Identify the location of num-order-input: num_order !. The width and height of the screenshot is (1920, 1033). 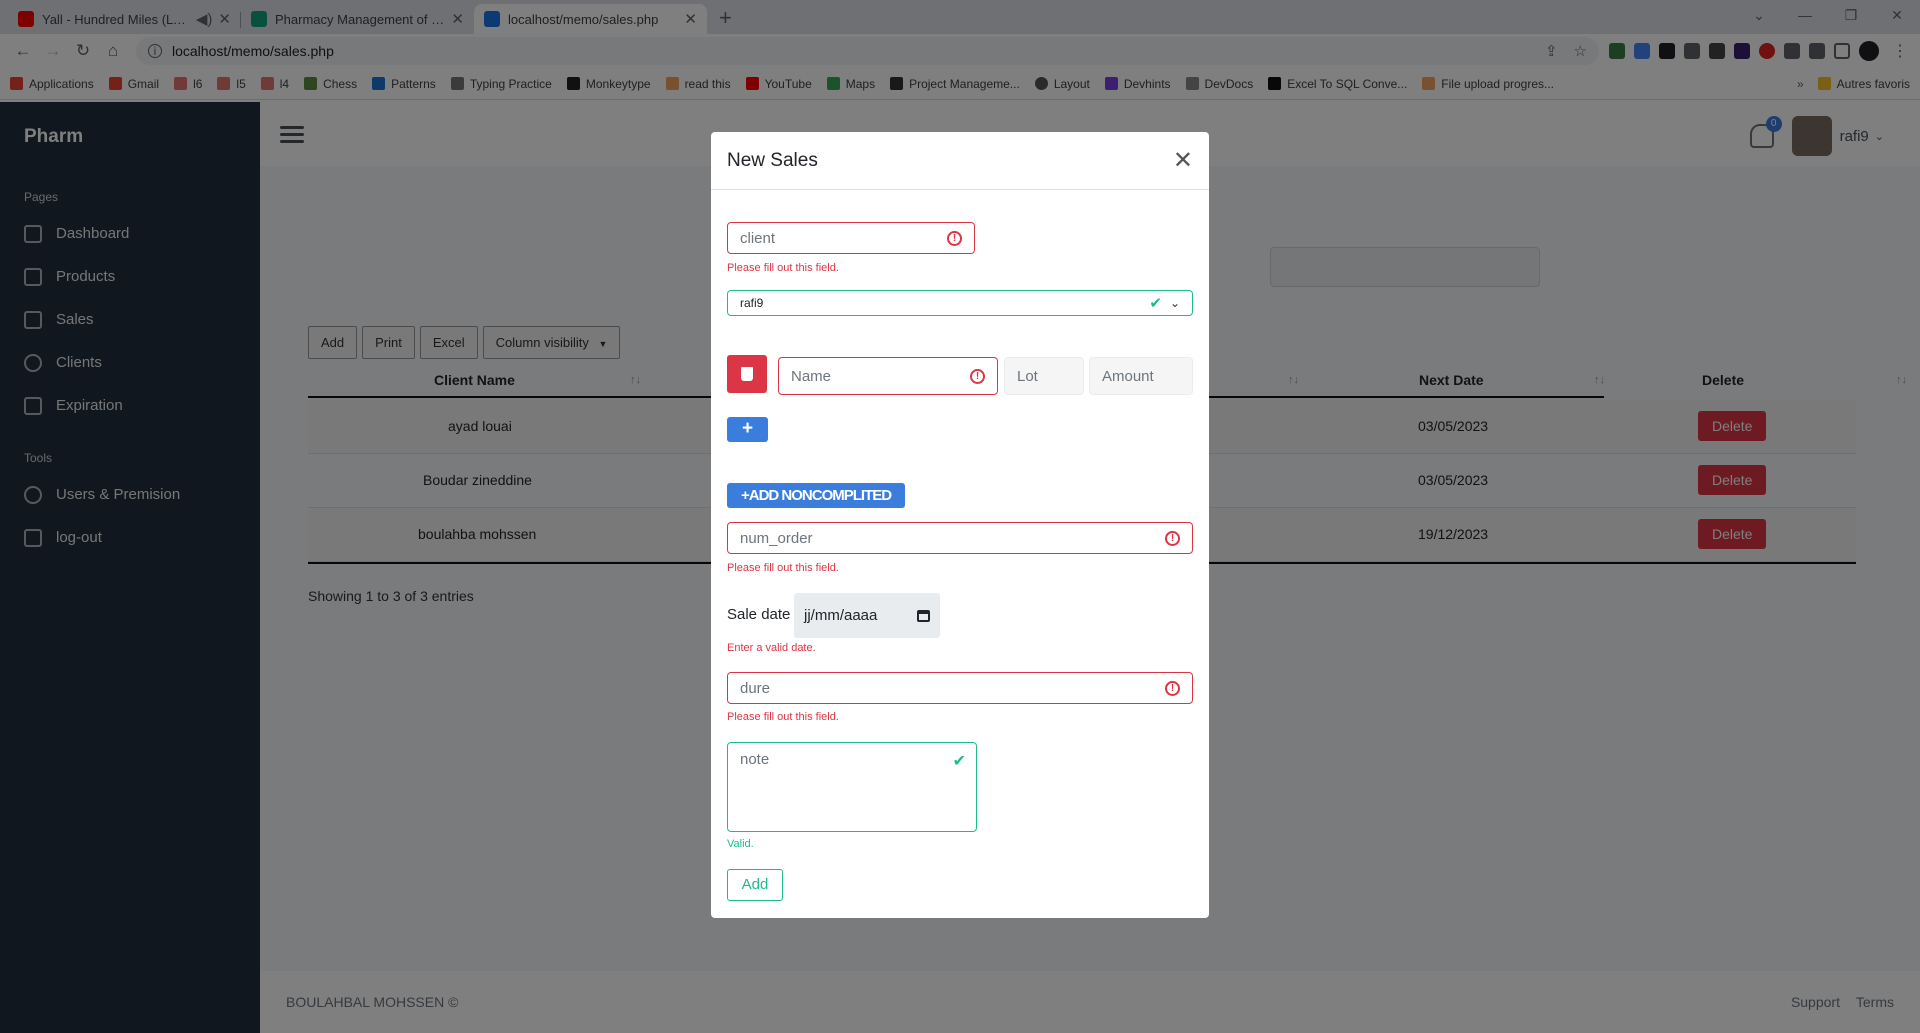
(960, 538).